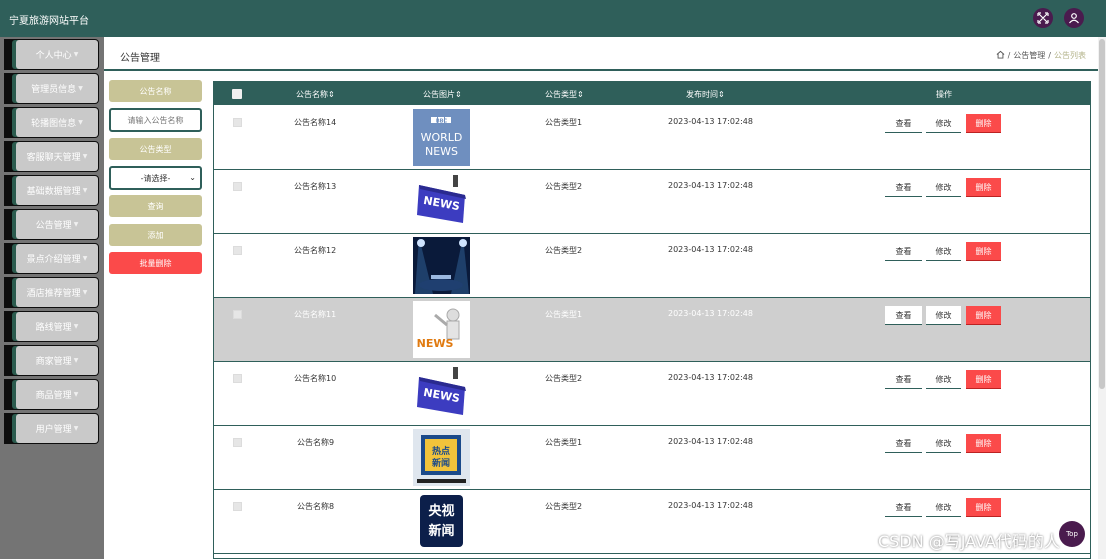 The image size is (1106, 559). I want to click on fullscreen-icon, so click(1043, 18).